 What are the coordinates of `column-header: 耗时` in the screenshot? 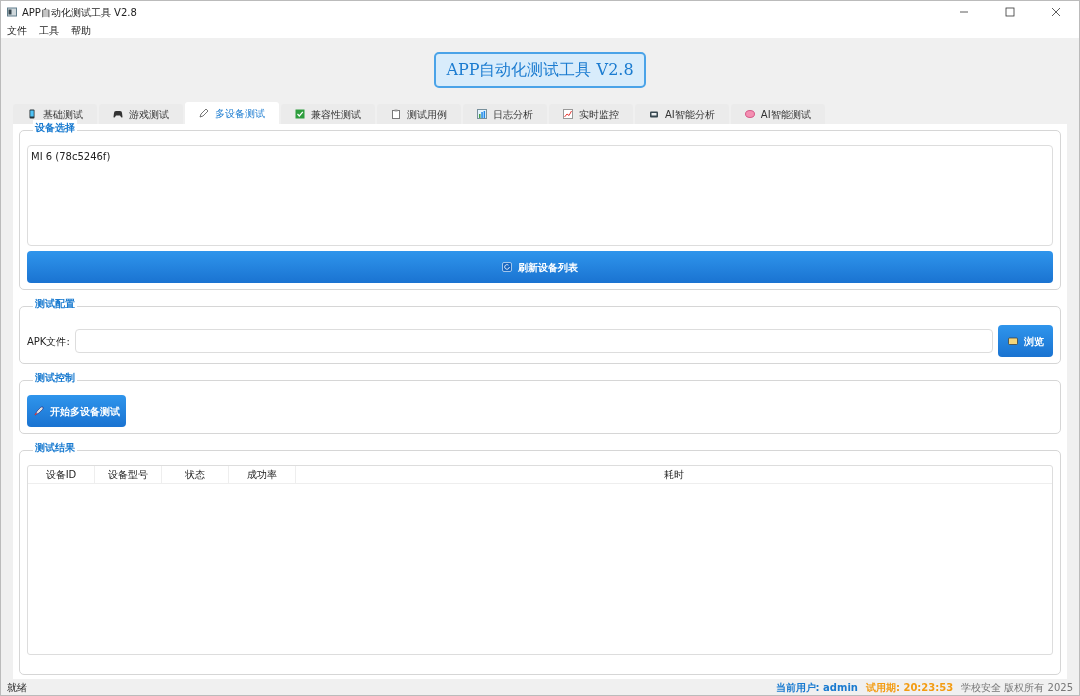 It's located at (674, 475).